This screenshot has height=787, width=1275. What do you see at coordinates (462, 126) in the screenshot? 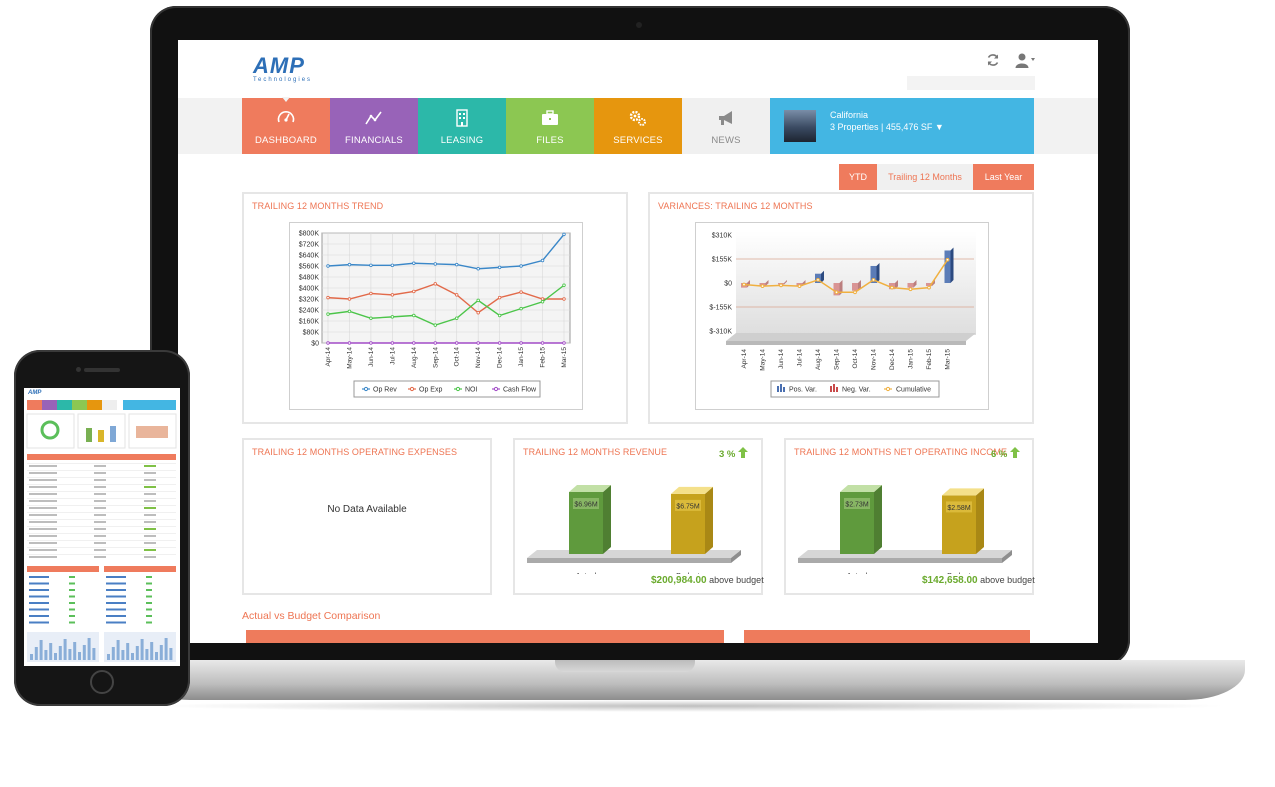
I see `tab-leasing: LEASING` at bounding box center [462, 126].